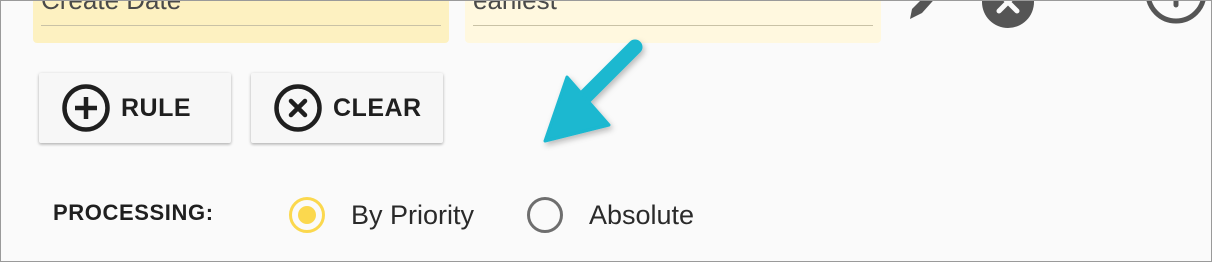 The height and width of the screenshot is (262, 1212). I want to click on add-rule-button: RULE, so click(135, 108).